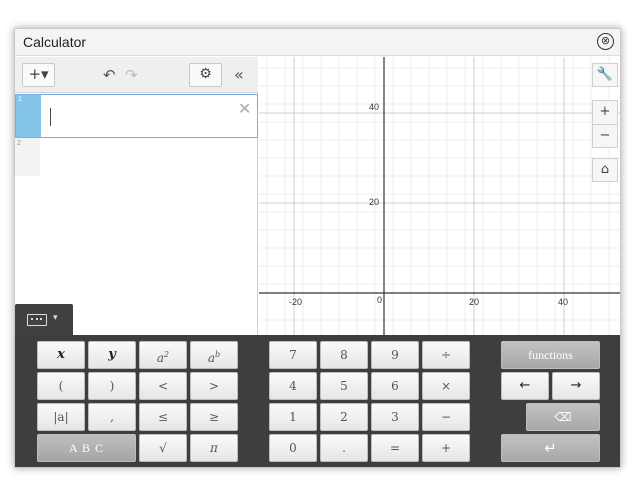 This screenshot has width=628, height=480. Describe the element at coordinates (379, 300) in the screenshot. I see `x-tick-label: 0` at that location.